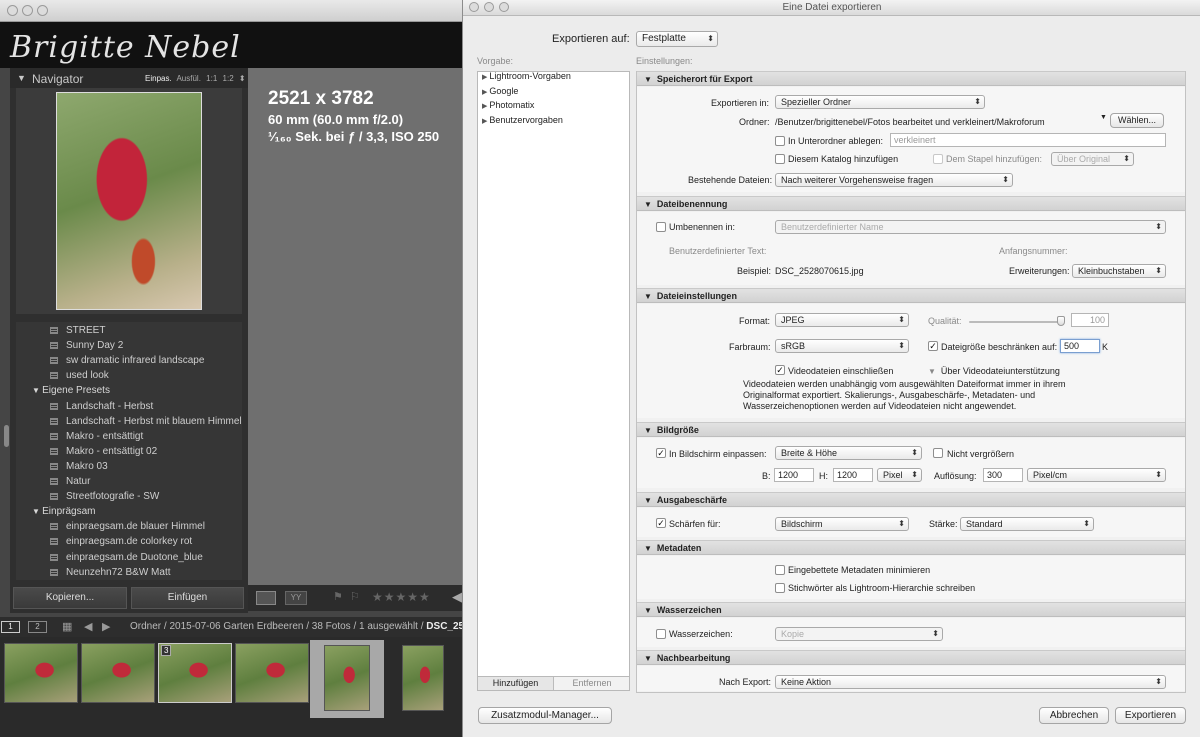  I want to click on filmstrip-thumbnail-selected, so click(347, 678).